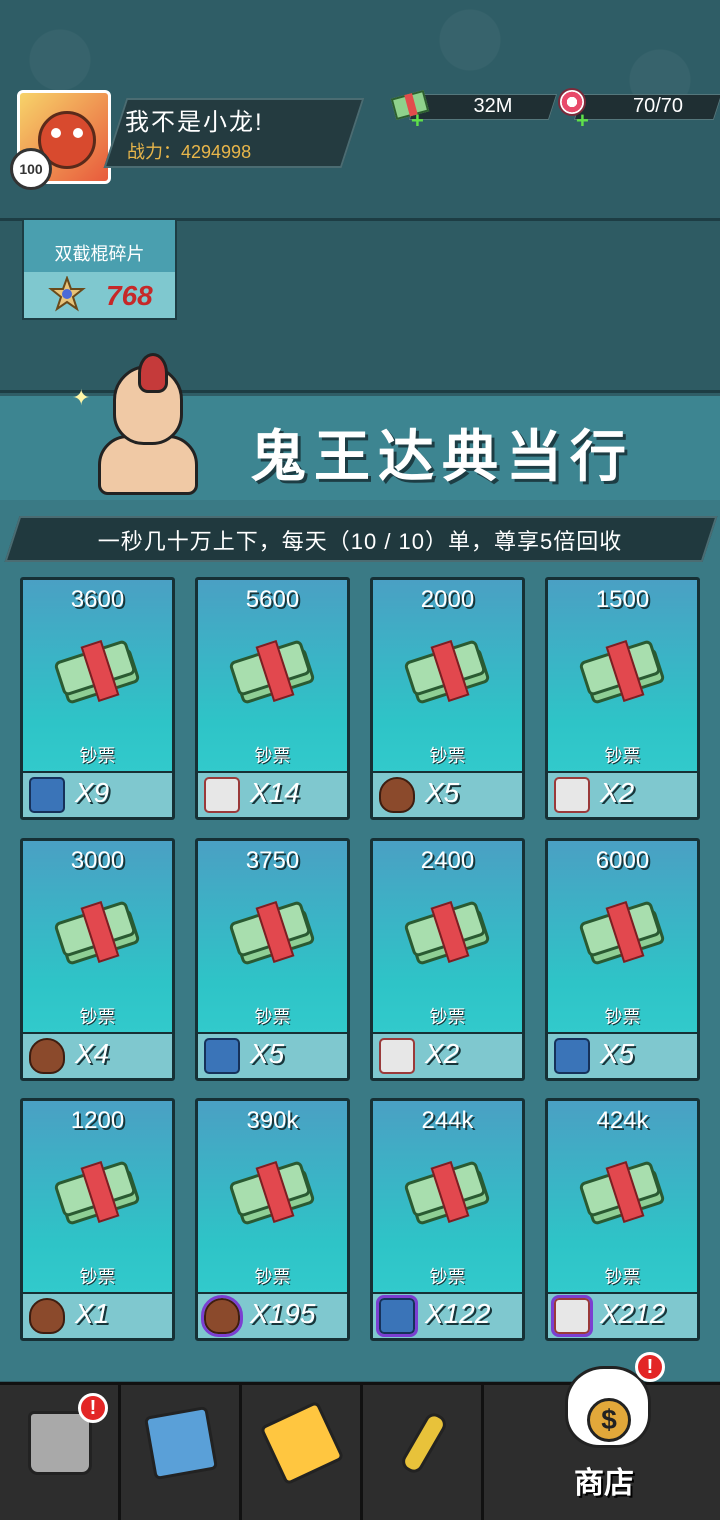  What do you see at coordinates (582, 121) in the screenshot?
I see `add-energy-icon: +` at bounding box center [582, 121].